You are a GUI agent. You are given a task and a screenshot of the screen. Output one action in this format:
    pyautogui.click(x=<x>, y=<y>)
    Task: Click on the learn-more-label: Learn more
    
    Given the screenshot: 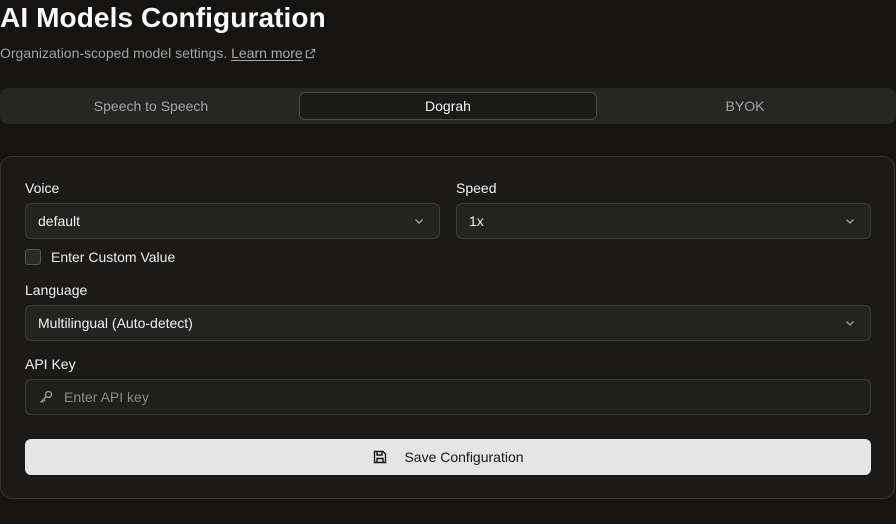 What is the action you would take?
    pyautogui.click(x=267, y=53)
    